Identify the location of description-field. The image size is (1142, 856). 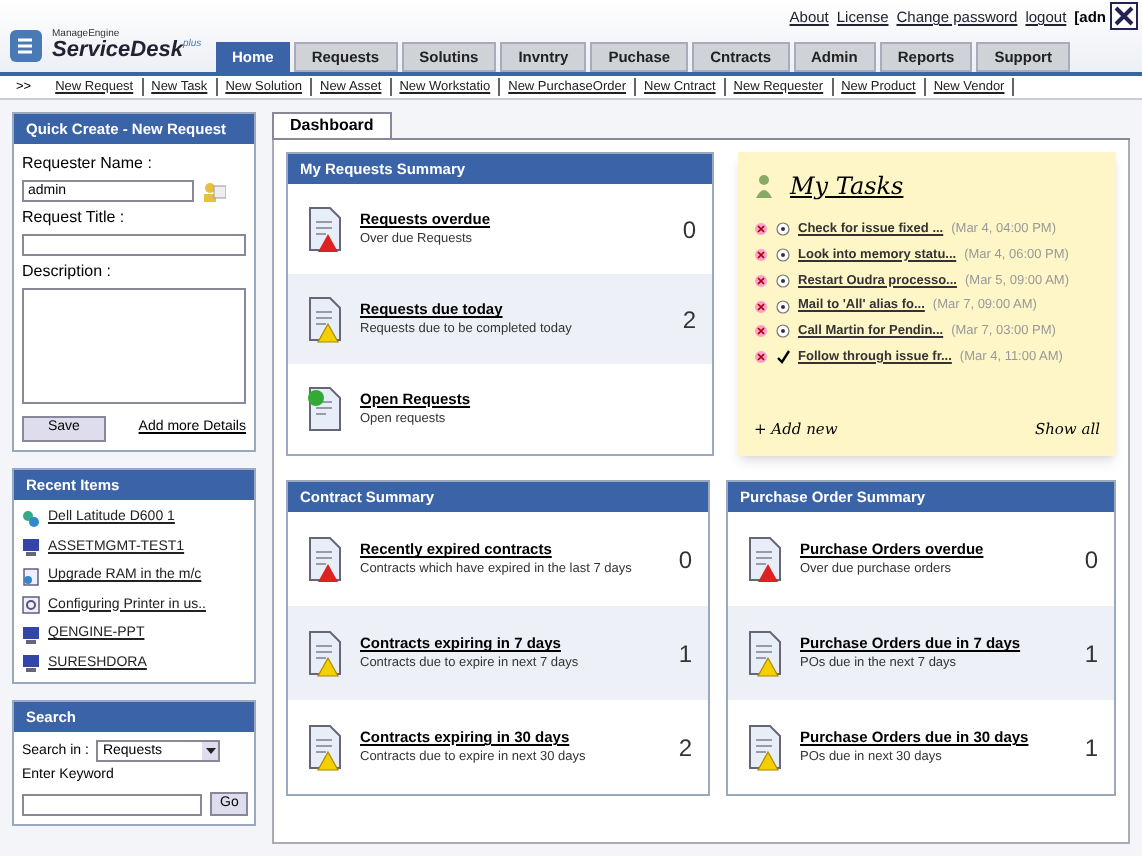
(134, 346).